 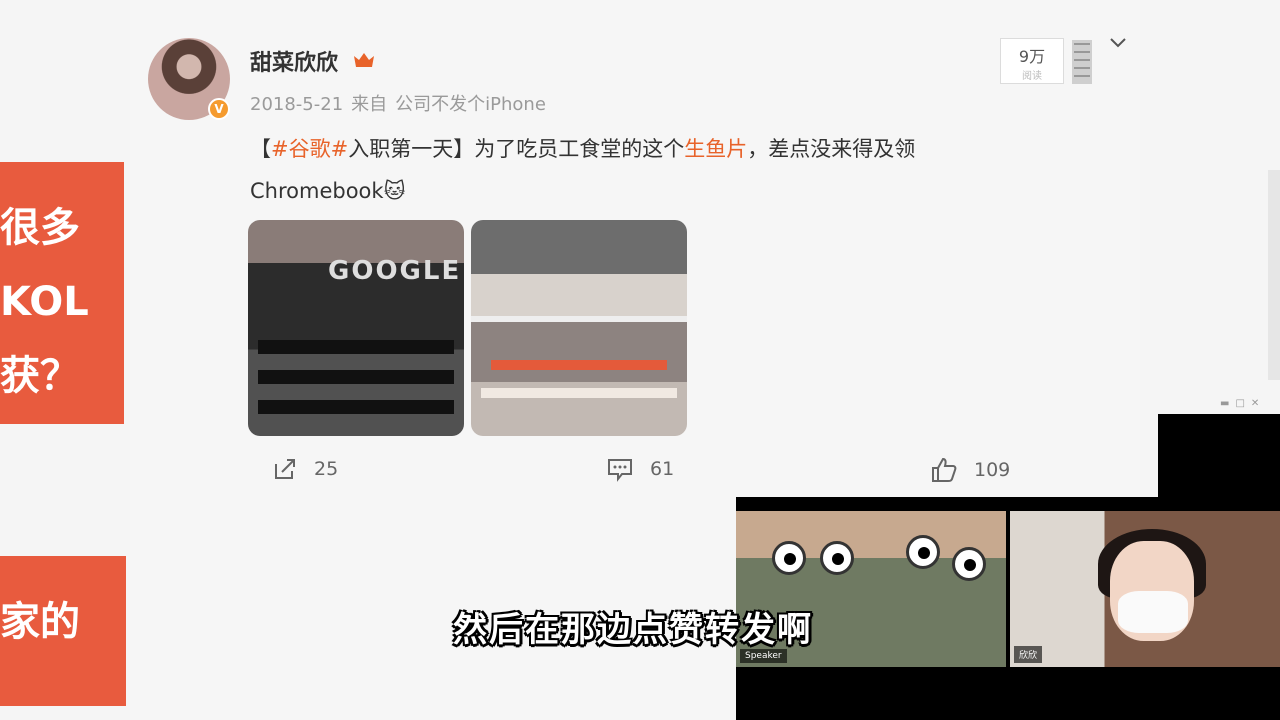 What do you see at coordinates (579, 149) in the screenshot?
I see `post-body-a: 为了吃员工食堂的这个` at bounding box center [579, 149].